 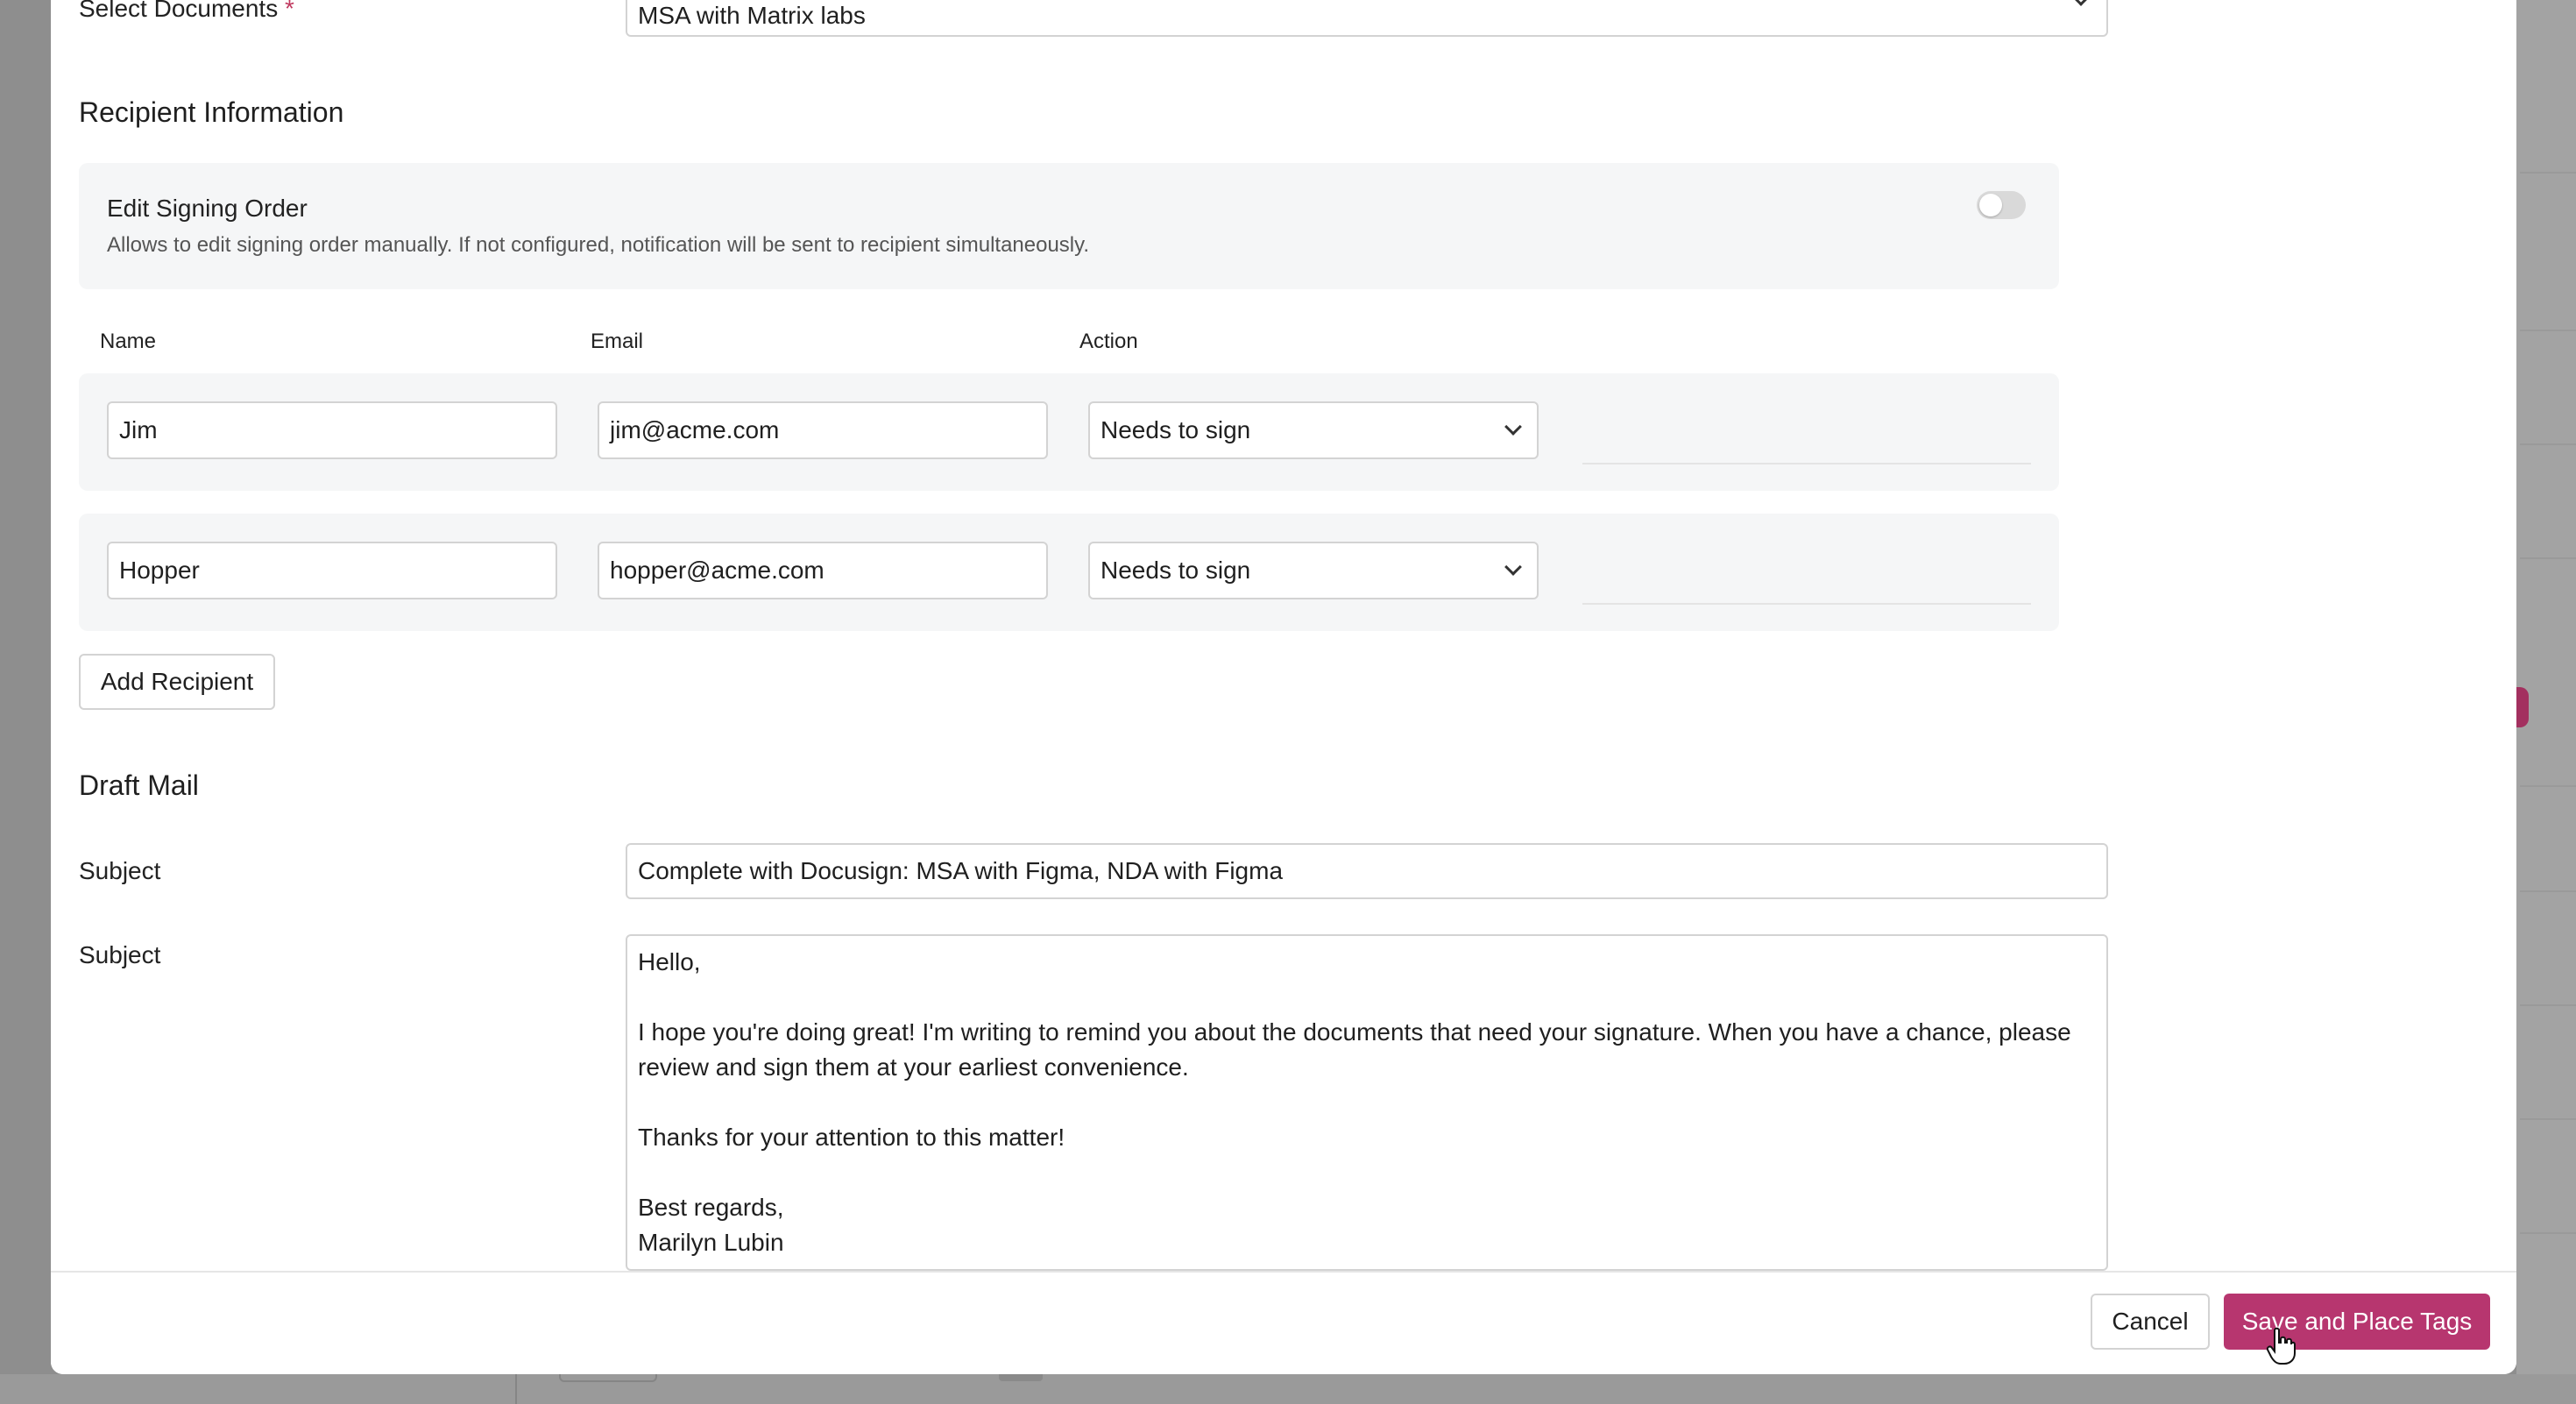 What do you see at coordinates (1069, 572) in the screenshot?
I see `recipient-row: Hopper hopper@acme.com Needs to sign` at bounding box center [1069, 572].